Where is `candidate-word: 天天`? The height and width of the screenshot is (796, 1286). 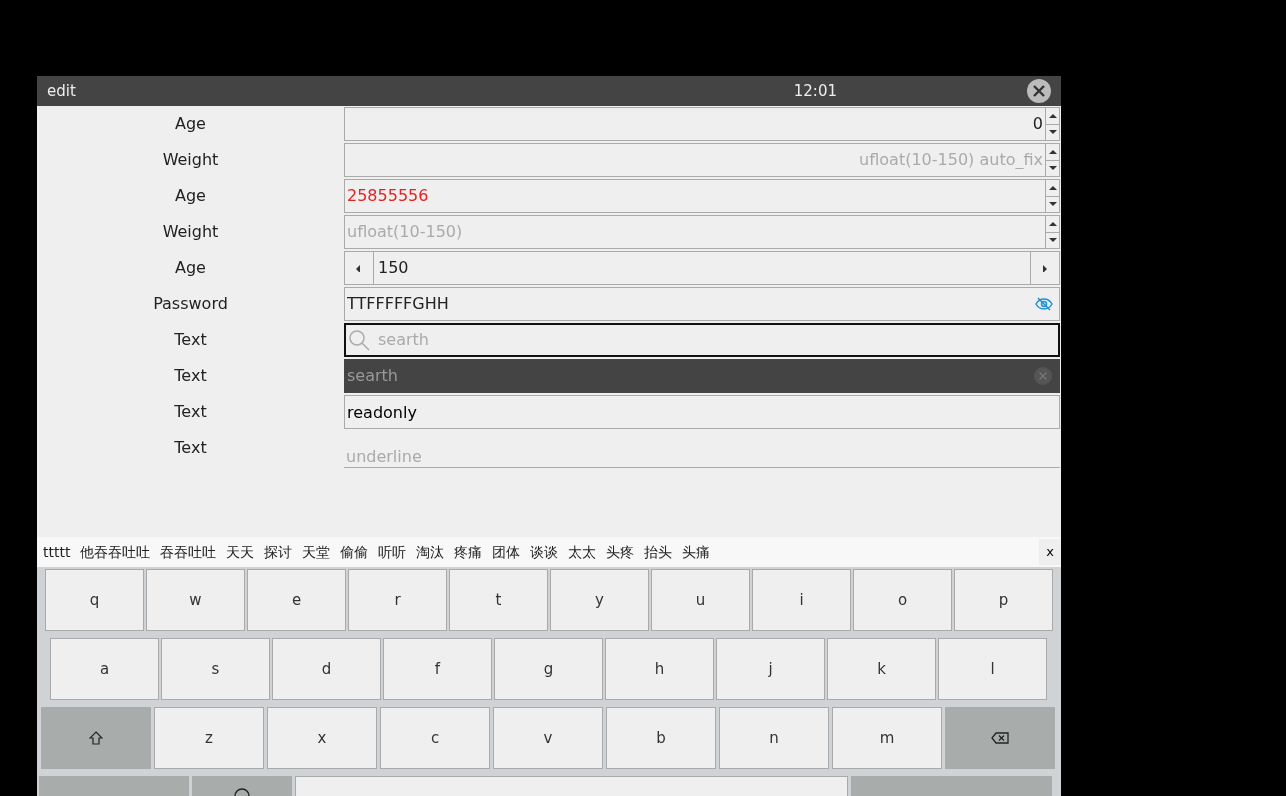 candidate-word: 天天 is located at coordinates (240, 552).